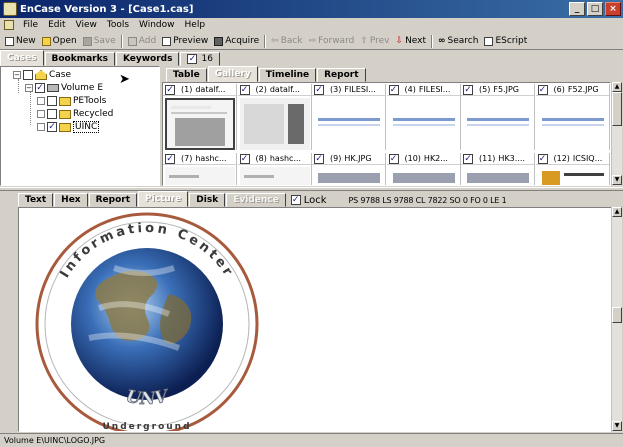  I want to click on tree-node-volume: − ✓ Volume E, so click(64, 88).